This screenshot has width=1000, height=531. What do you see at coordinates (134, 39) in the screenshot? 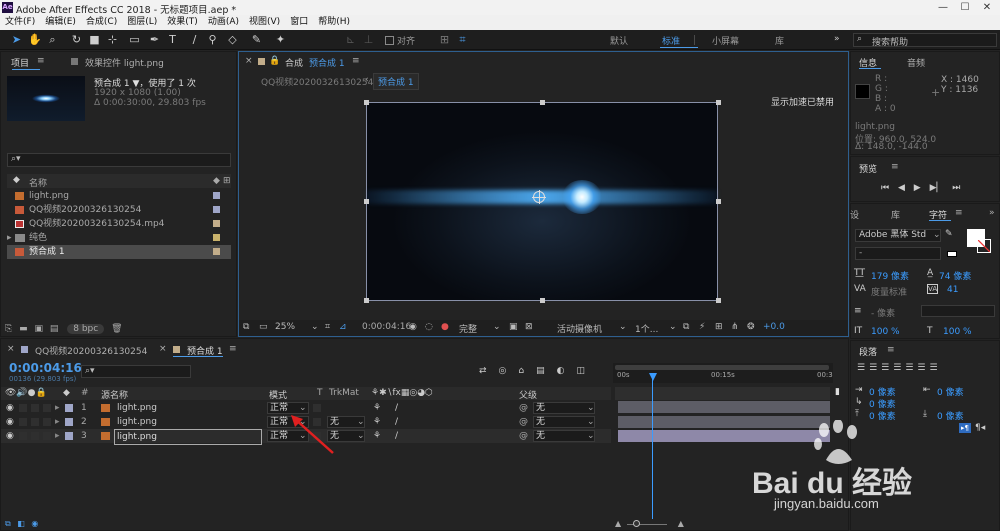
I see `rectangle-tool-icon: ▭` at bounding box center [134, 39].